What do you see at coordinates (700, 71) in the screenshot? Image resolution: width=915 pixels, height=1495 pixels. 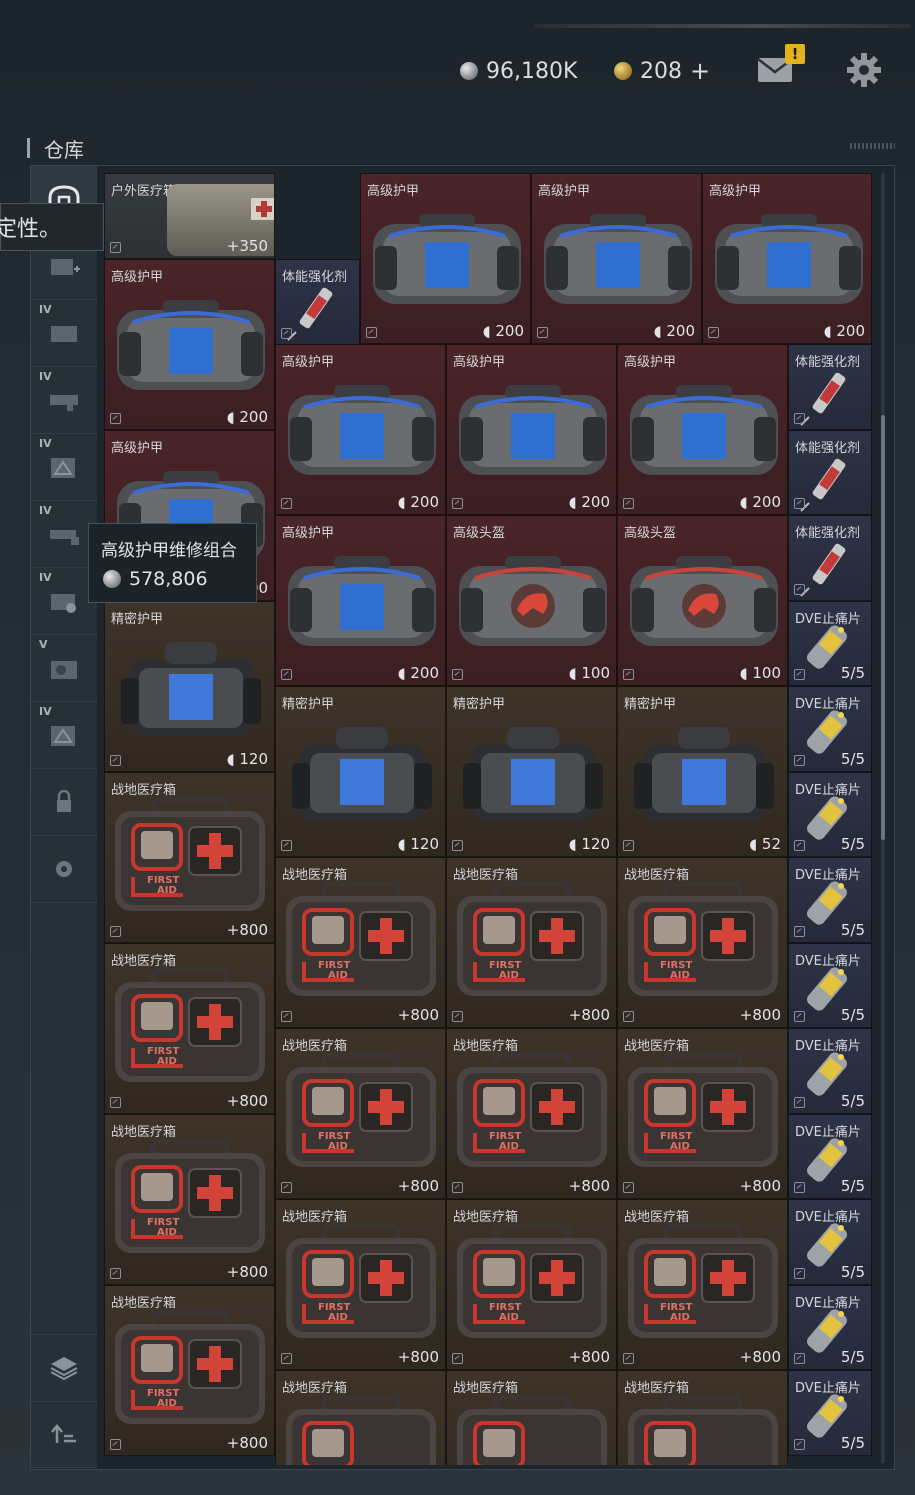 I see `add-gold-button: +` at bounding box center [700, 71].